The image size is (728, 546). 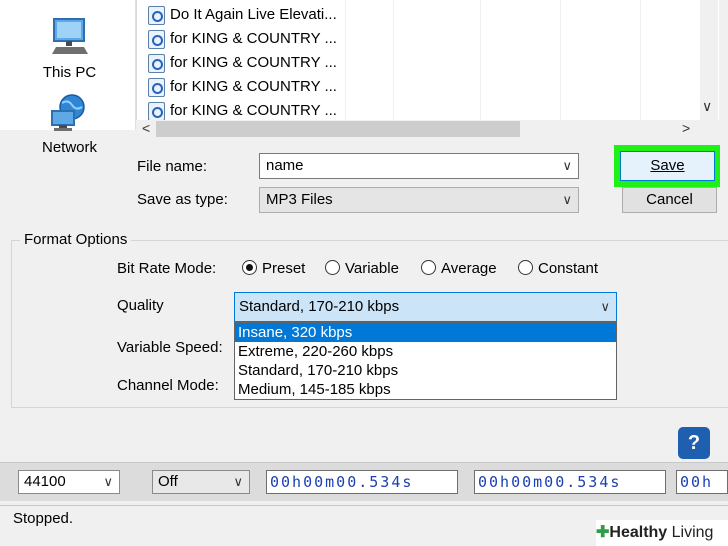 What do you see at coordinates (338, 129) in the screenshot?
I see `horizontal-scroll-thumb` at bounding box center [338, 129].